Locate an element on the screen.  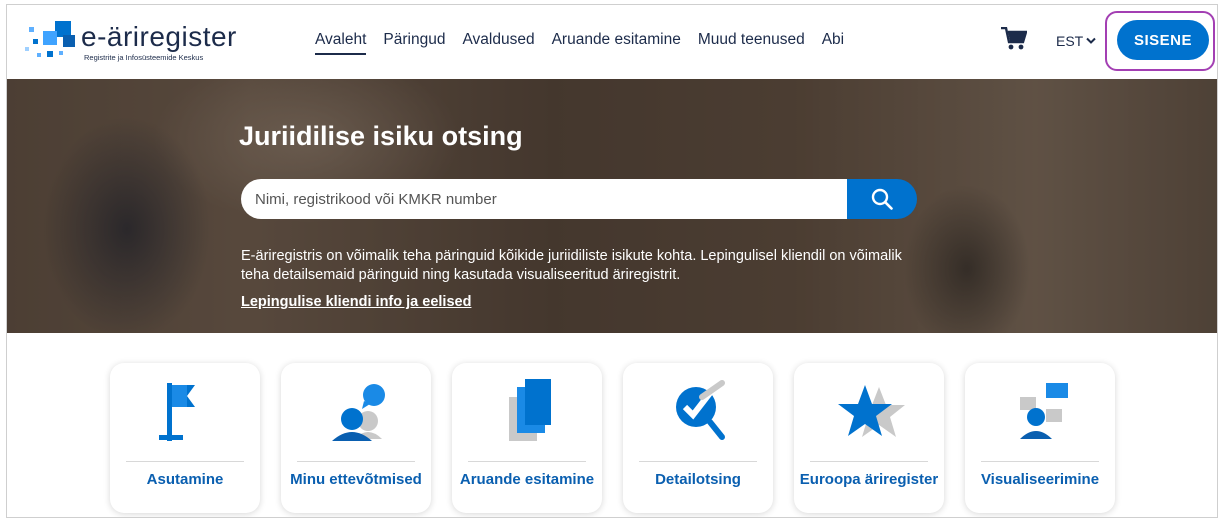
nav-item-abi: Abi is located at coordinates (833, 43).